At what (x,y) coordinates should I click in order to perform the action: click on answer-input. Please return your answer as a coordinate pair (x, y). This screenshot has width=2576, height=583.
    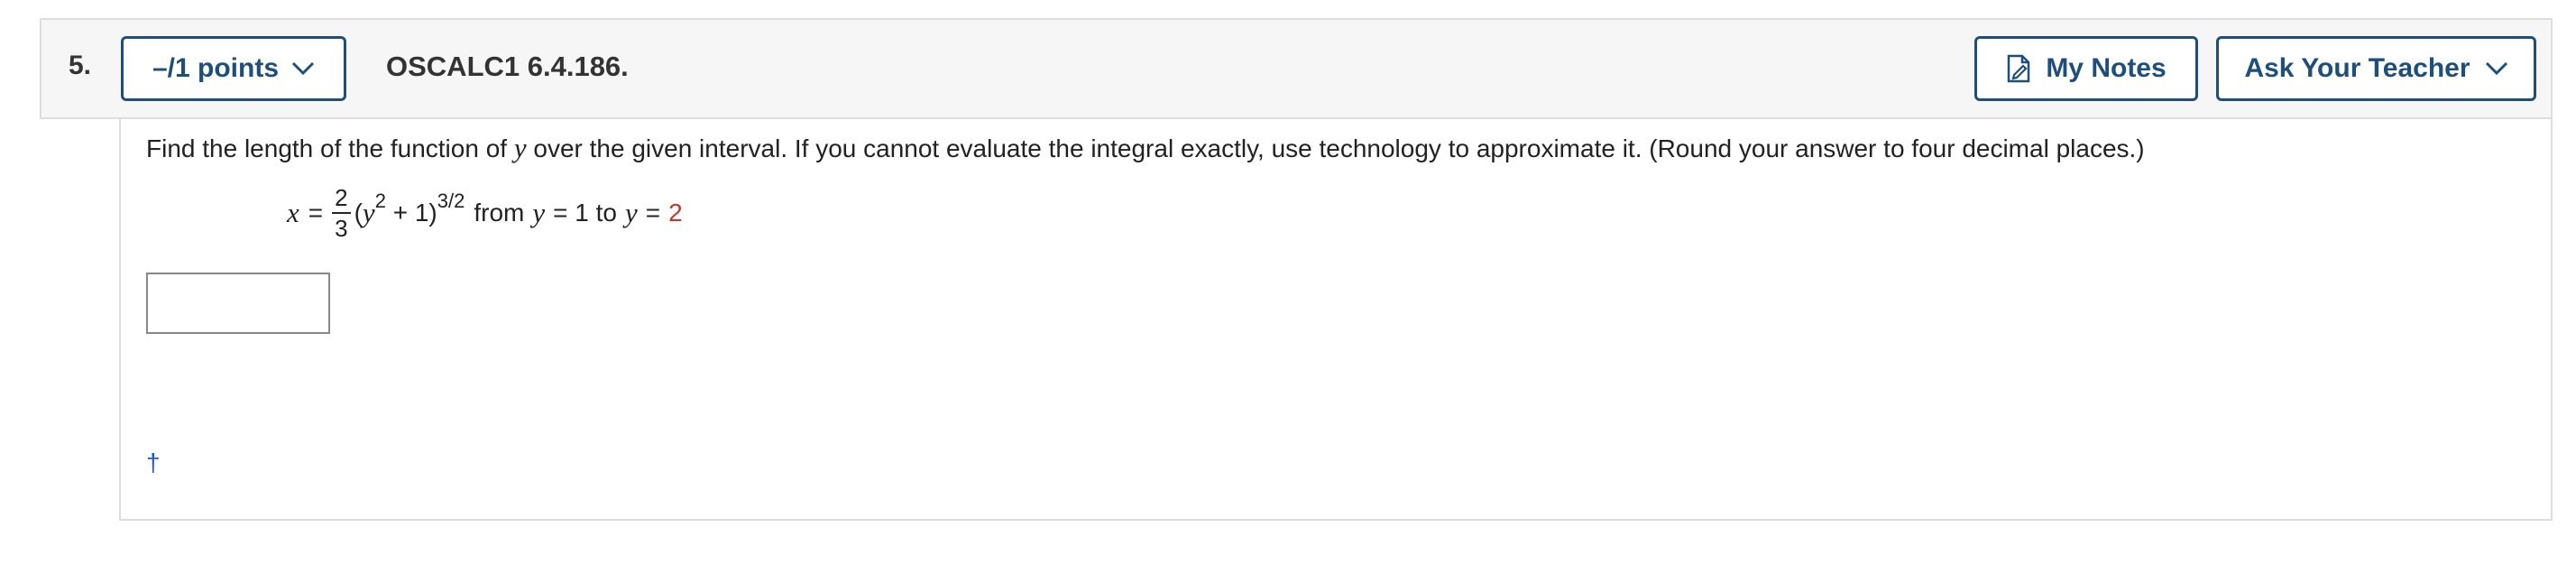
    Looking at the image, I should click on (238, 303).